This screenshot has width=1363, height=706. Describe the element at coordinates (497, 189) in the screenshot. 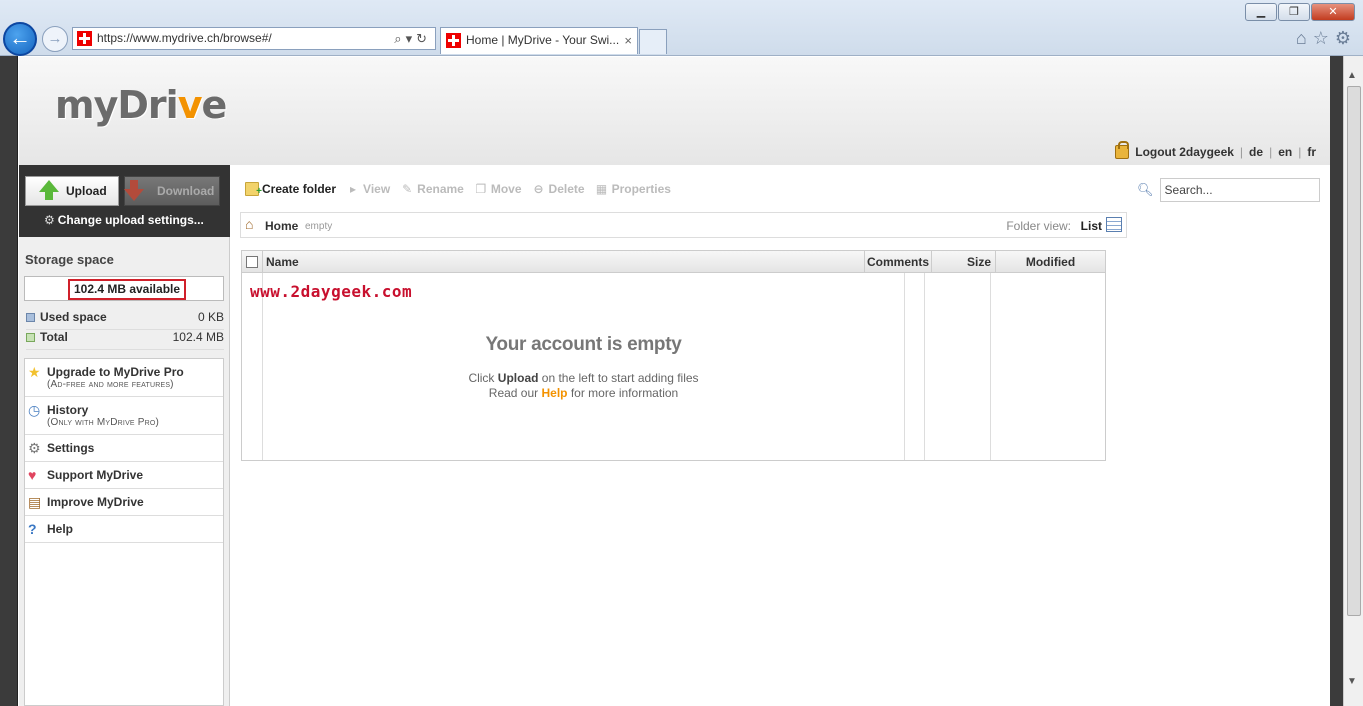

I see `move-button: ❐ Move` at that location.